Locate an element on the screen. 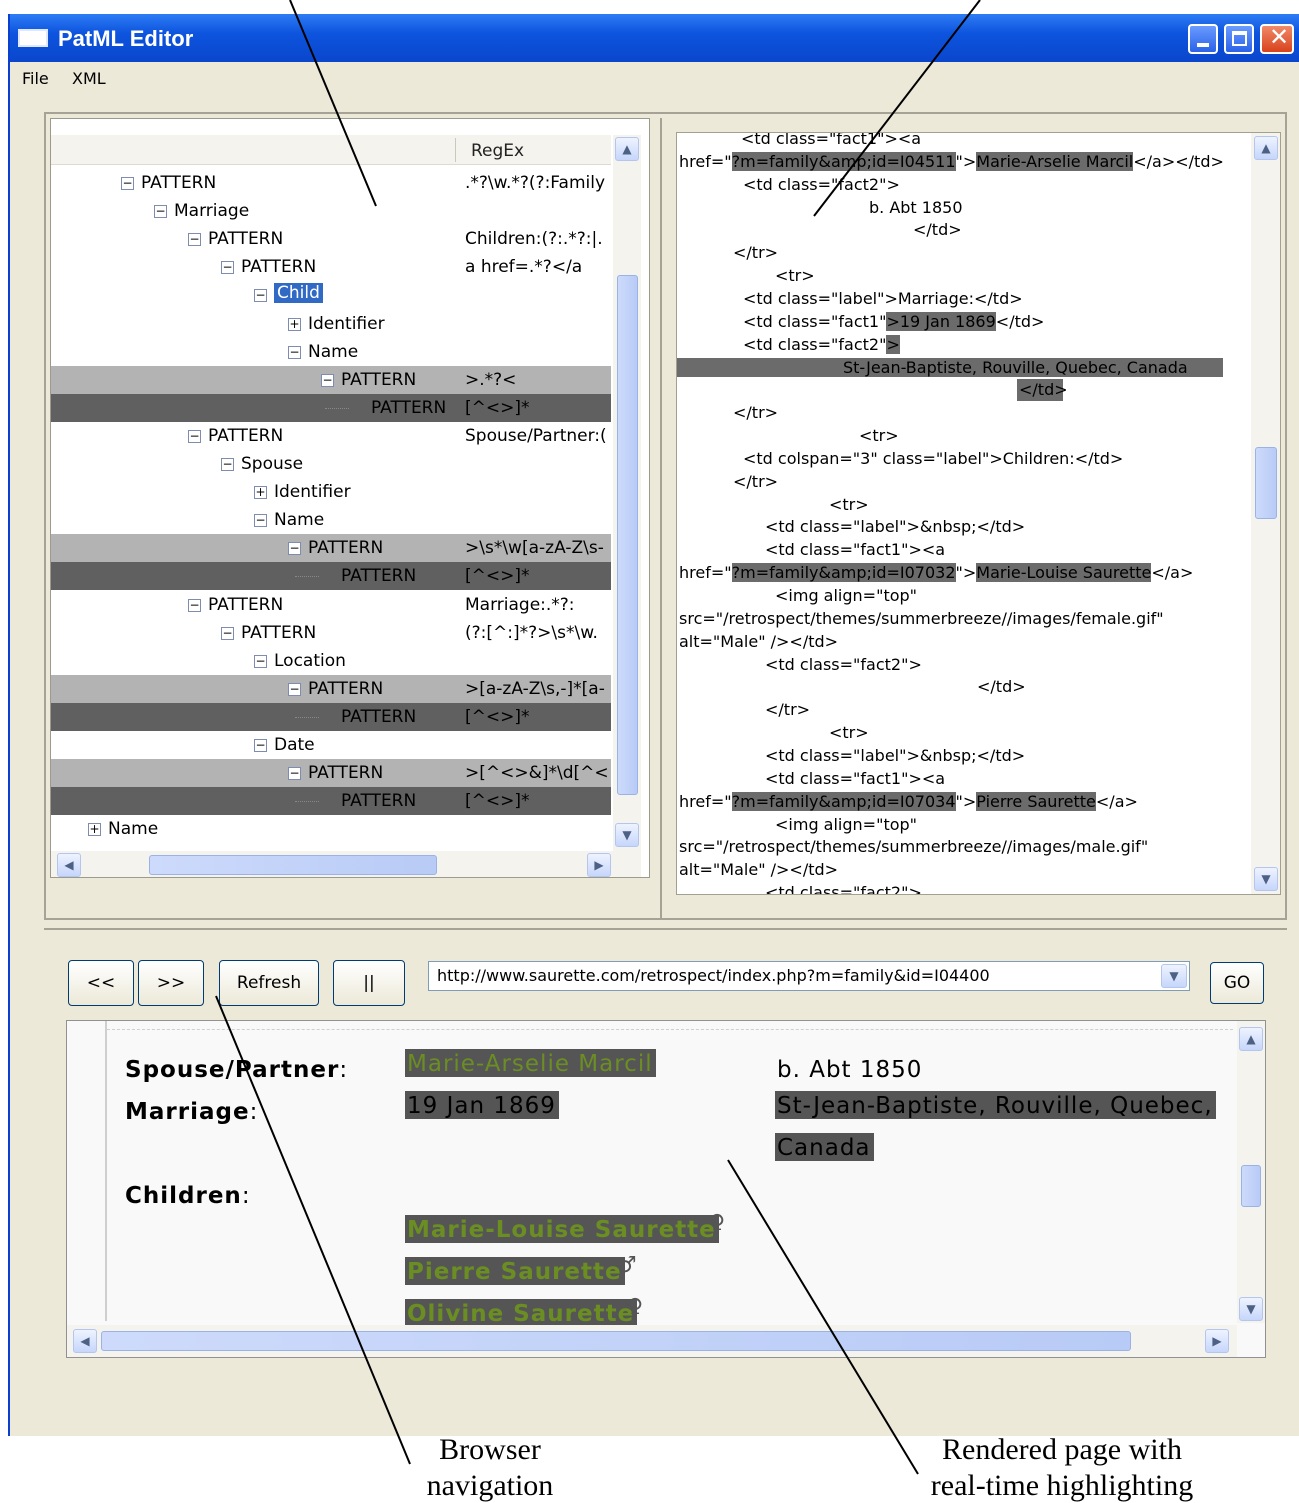 This screenshot has width=1299, height=1503. menu-xml: XML is located at coordinates (89, 78).